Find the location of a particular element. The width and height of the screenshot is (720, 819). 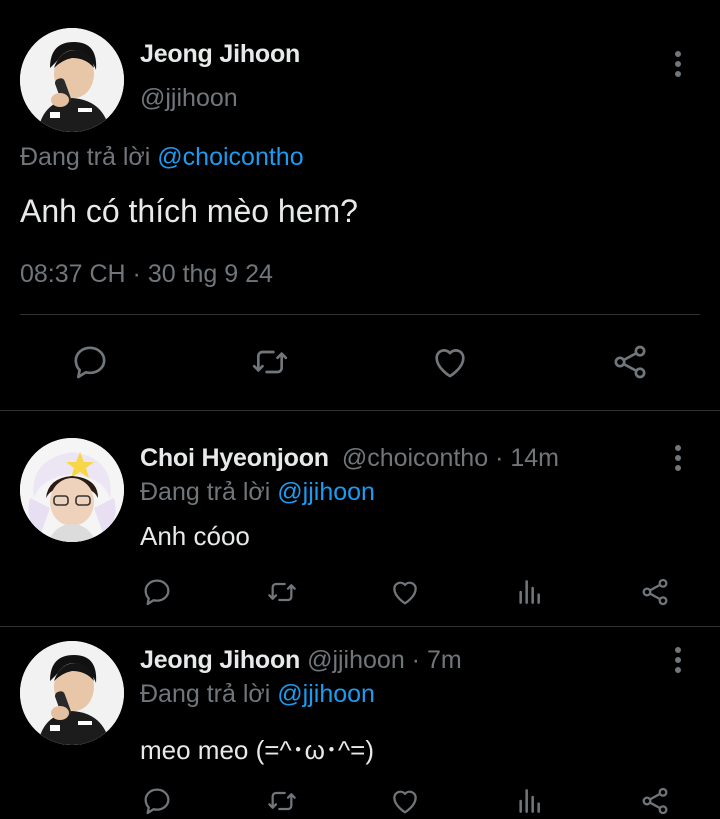

reply-time: · 7m is located at coordinates (437, 660).